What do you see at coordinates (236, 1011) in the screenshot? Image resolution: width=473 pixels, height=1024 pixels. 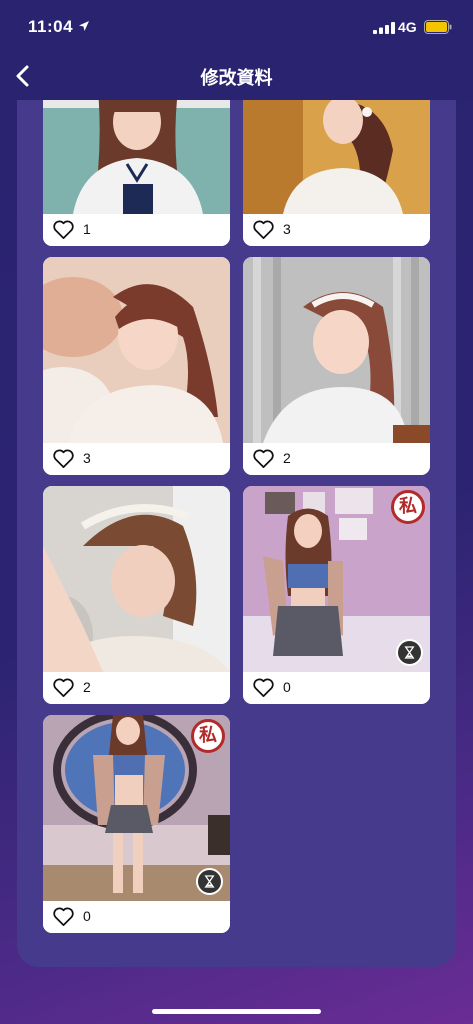 I see `home-indicator` at bounding box center [236, 1011].